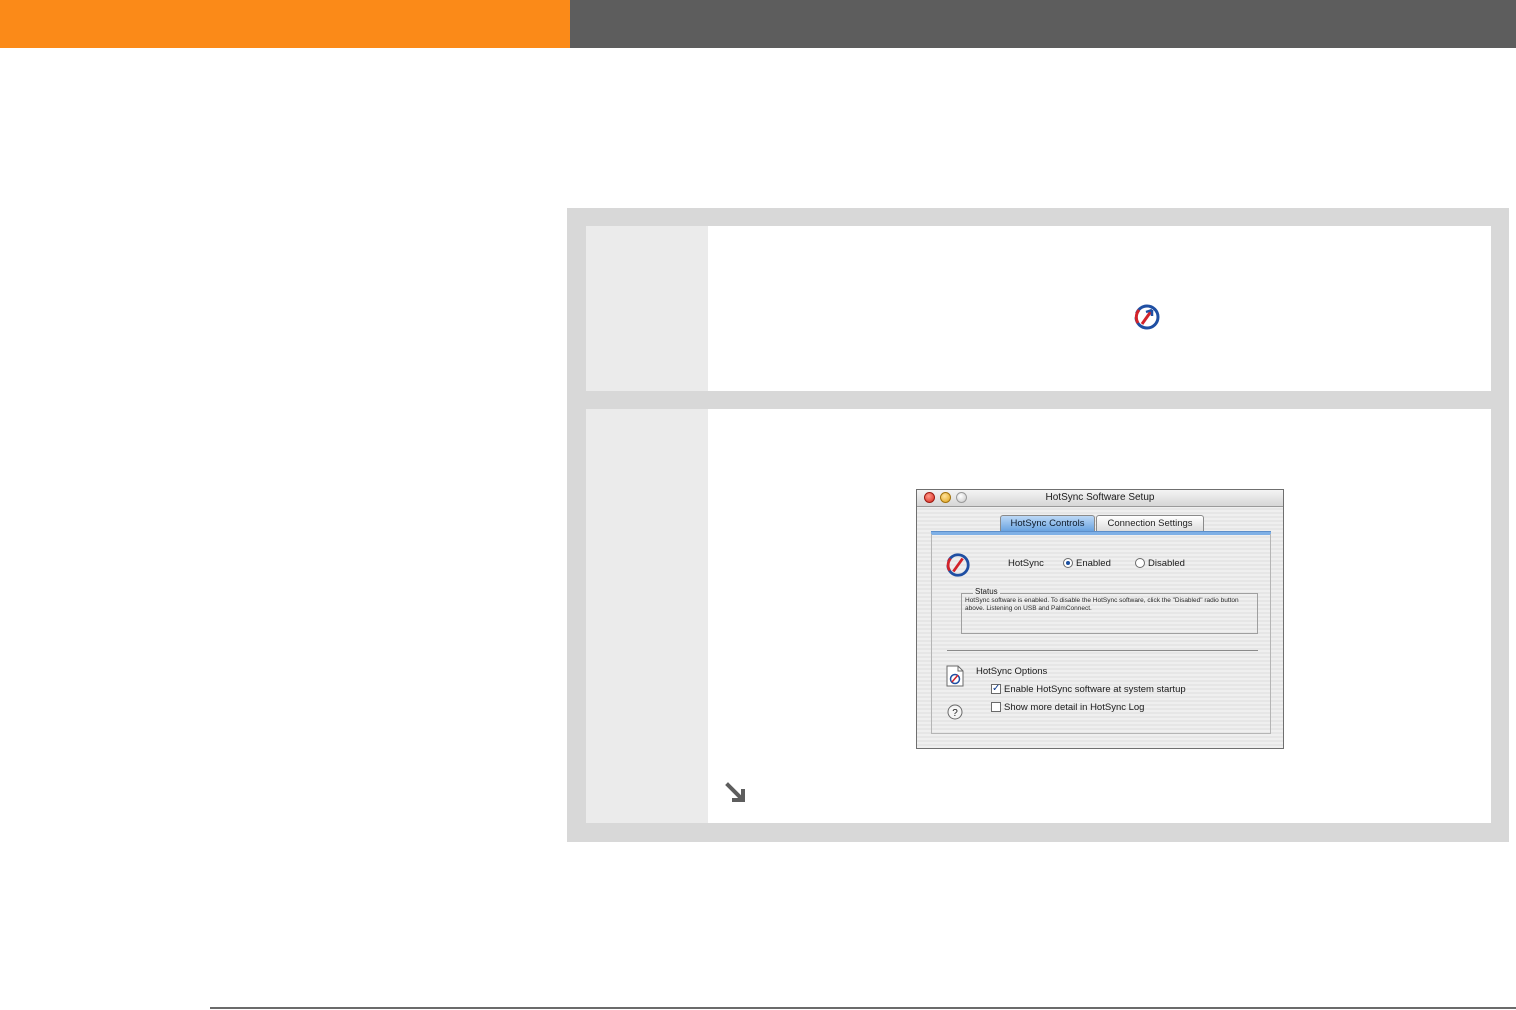 This screenshot has width=1516, height=1010. I want to click on enabled-radio-label: Enabled, so click(1093, 563).